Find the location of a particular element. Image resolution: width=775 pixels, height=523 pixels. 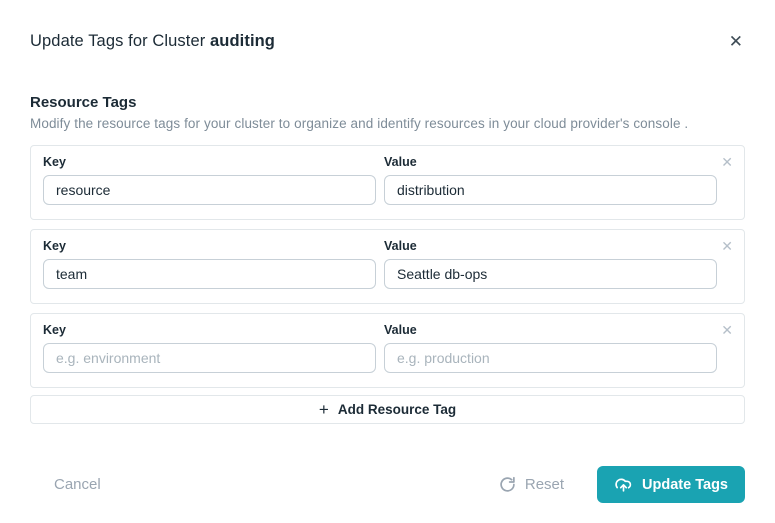

key-field-group-3: Key is located at coordinates (209, 348).